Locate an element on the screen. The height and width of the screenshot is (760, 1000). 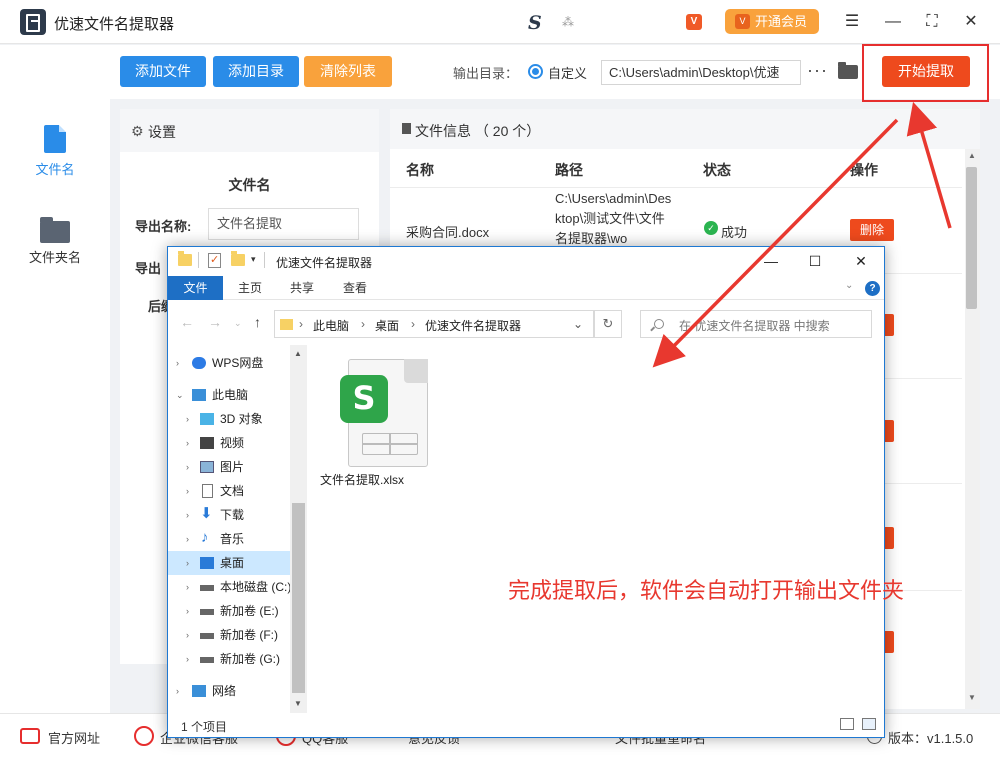
custom-radio is located at coordinates (535, 71).